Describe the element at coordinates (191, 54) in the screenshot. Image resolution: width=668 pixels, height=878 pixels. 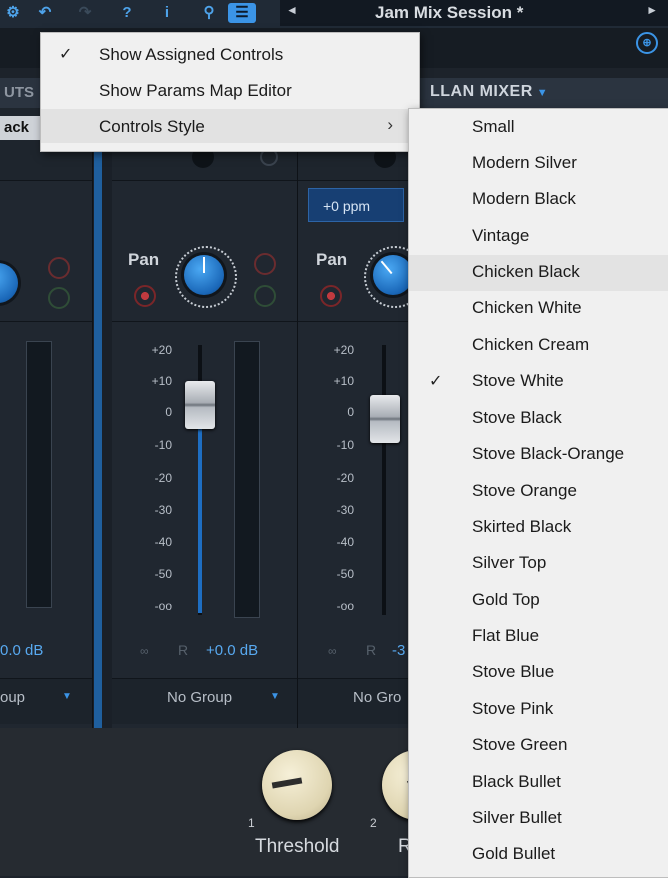
I see `menu-item-label: Show Assigned Controls` at that location.